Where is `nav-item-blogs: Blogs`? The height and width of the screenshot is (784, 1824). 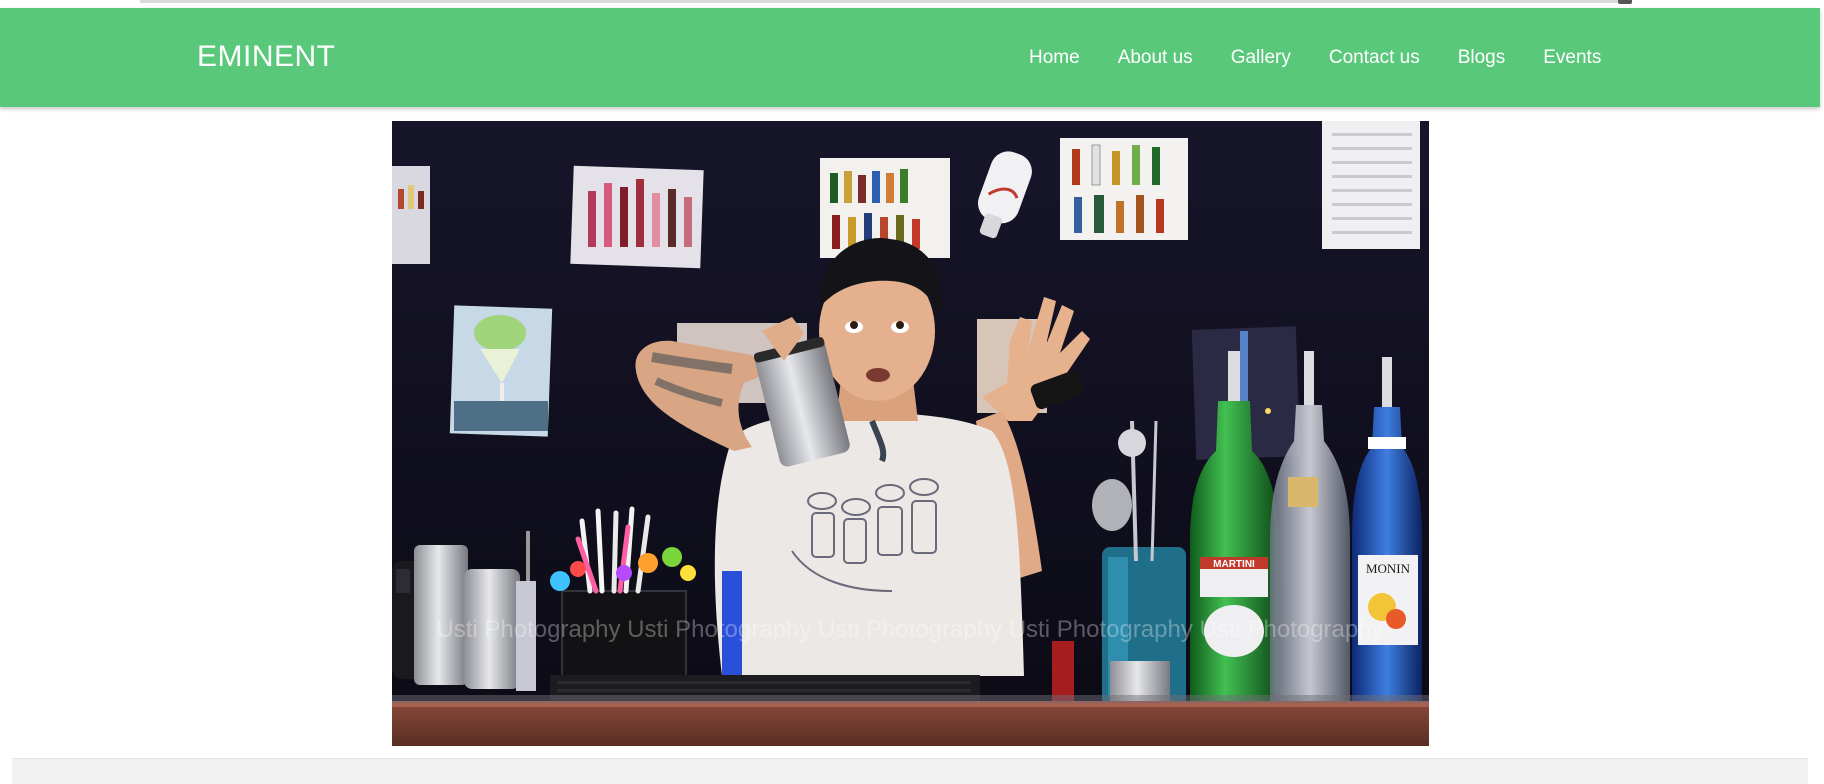
nav-item-blogs: Blogs is located at coordinates (1482, 58).